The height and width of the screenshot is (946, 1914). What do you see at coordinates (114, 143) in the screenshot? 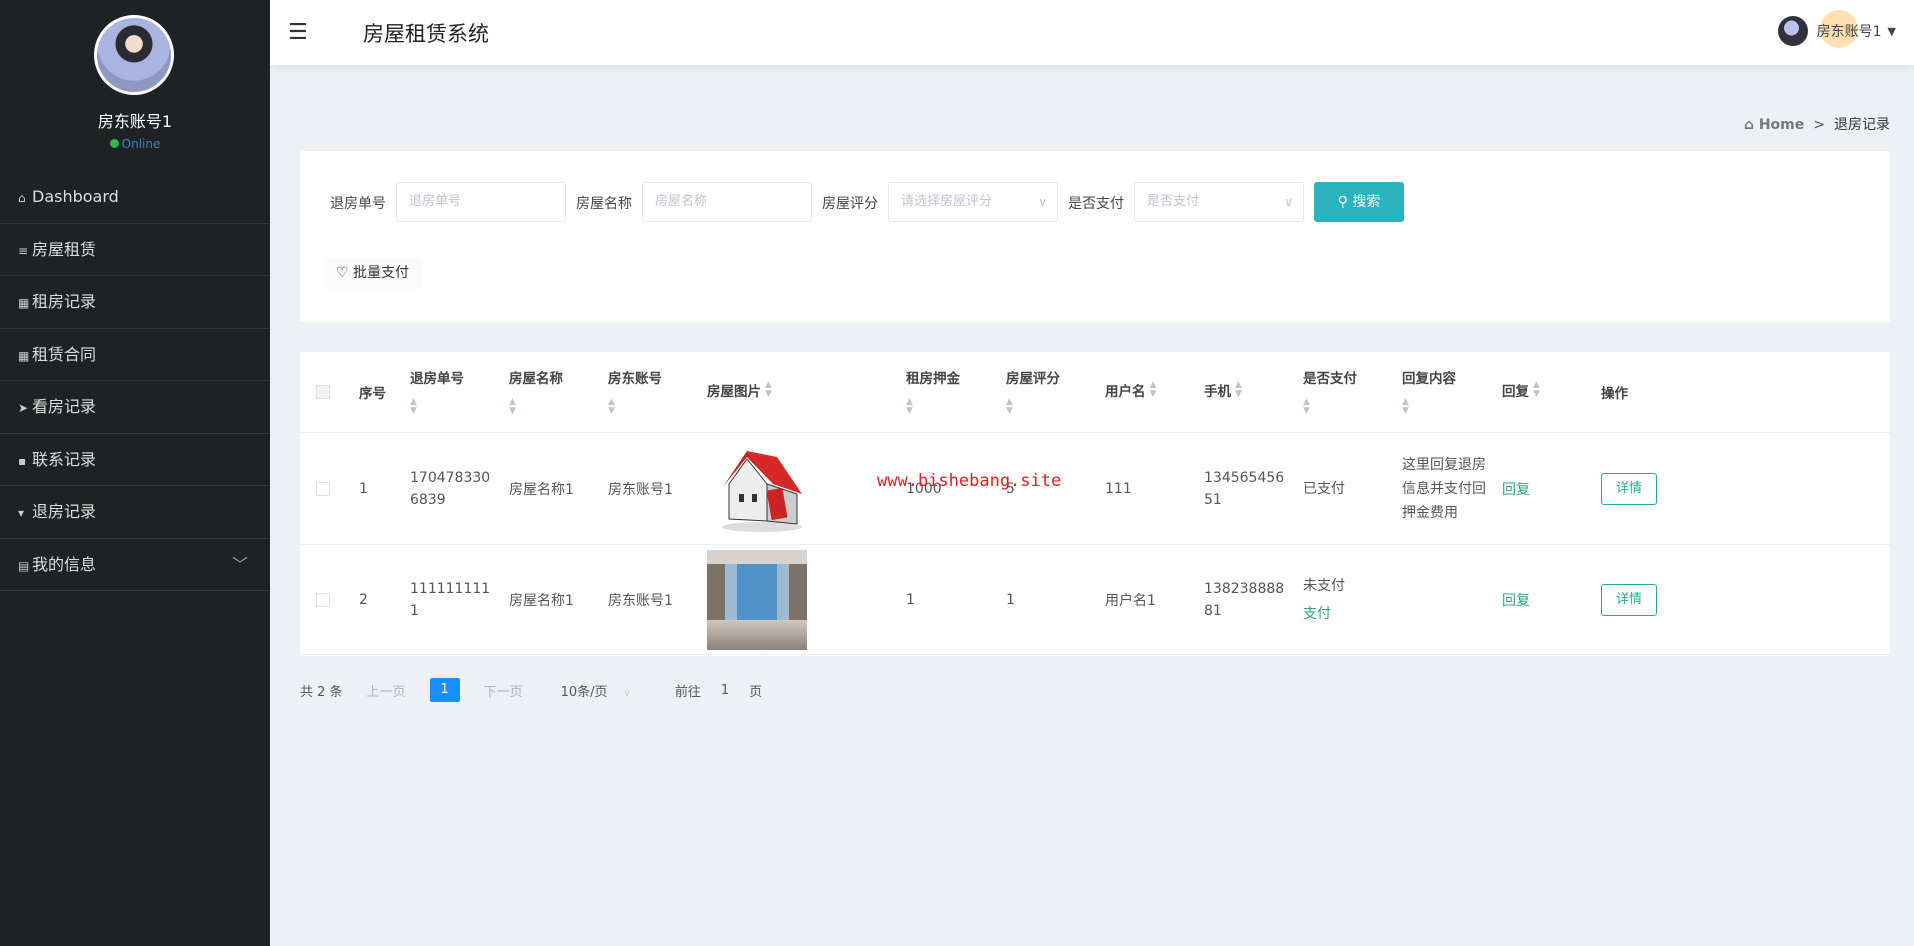
I see `online-dot-icon` at bounding box center [114, 143].